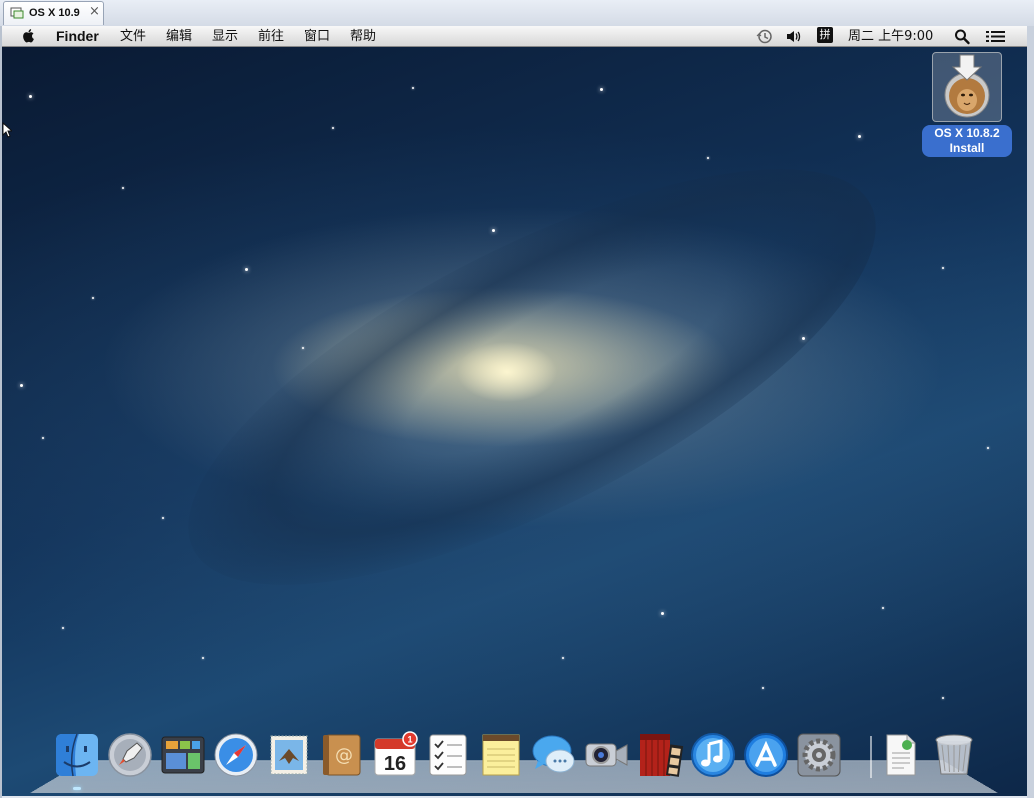 This screenshot has height=798, width=1034. Describe the element at coordinates (17, 13) in the screenshot. I see `vm-icon` at that location.